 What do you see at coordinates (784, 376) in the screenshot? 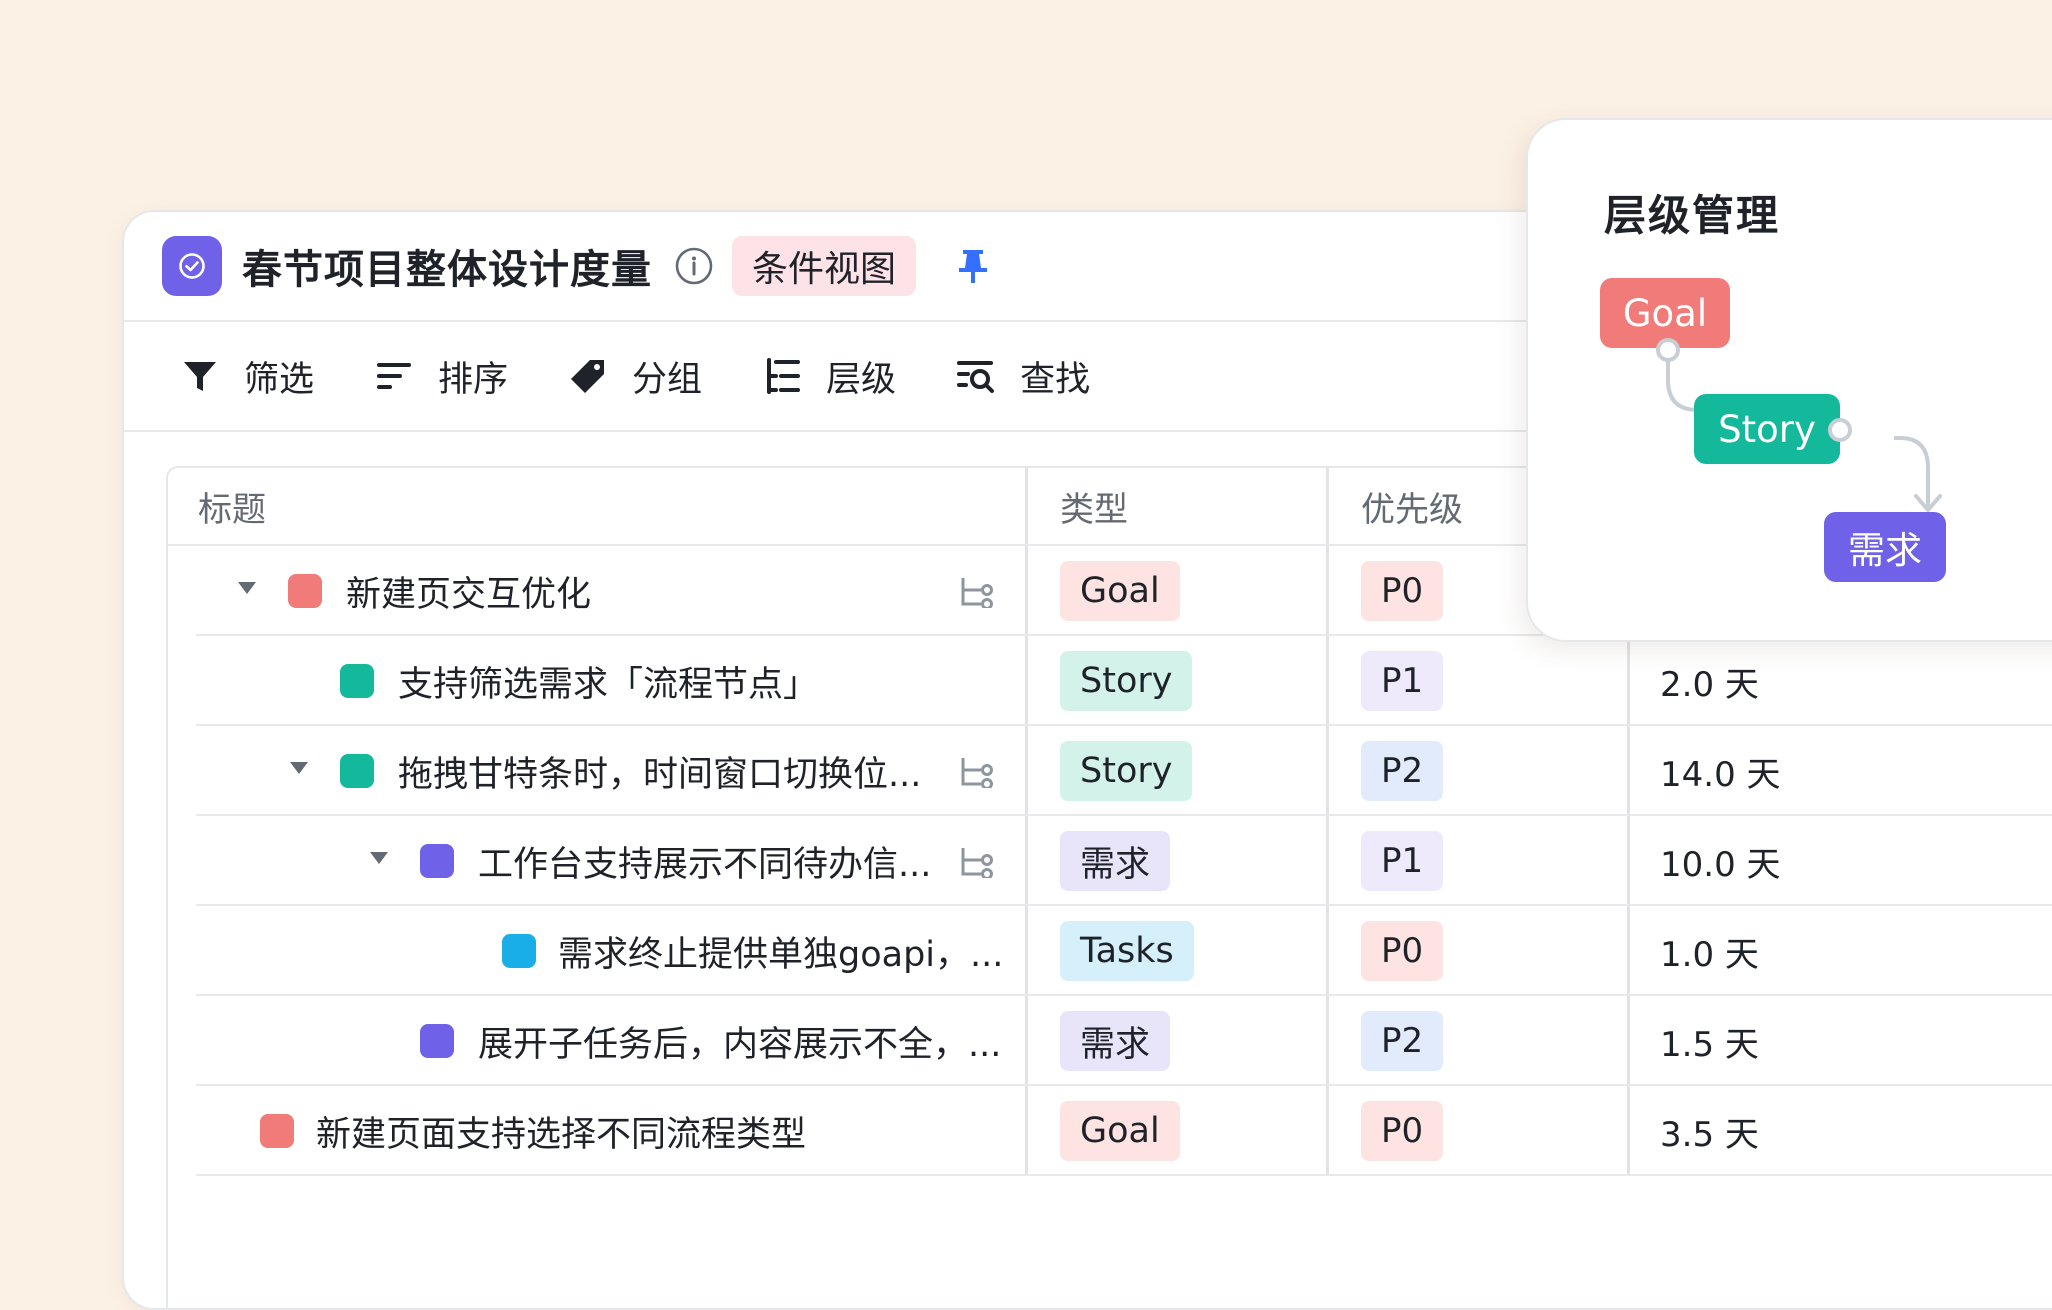
I see `hierarchy-icon` at bounding box center [784, 376].